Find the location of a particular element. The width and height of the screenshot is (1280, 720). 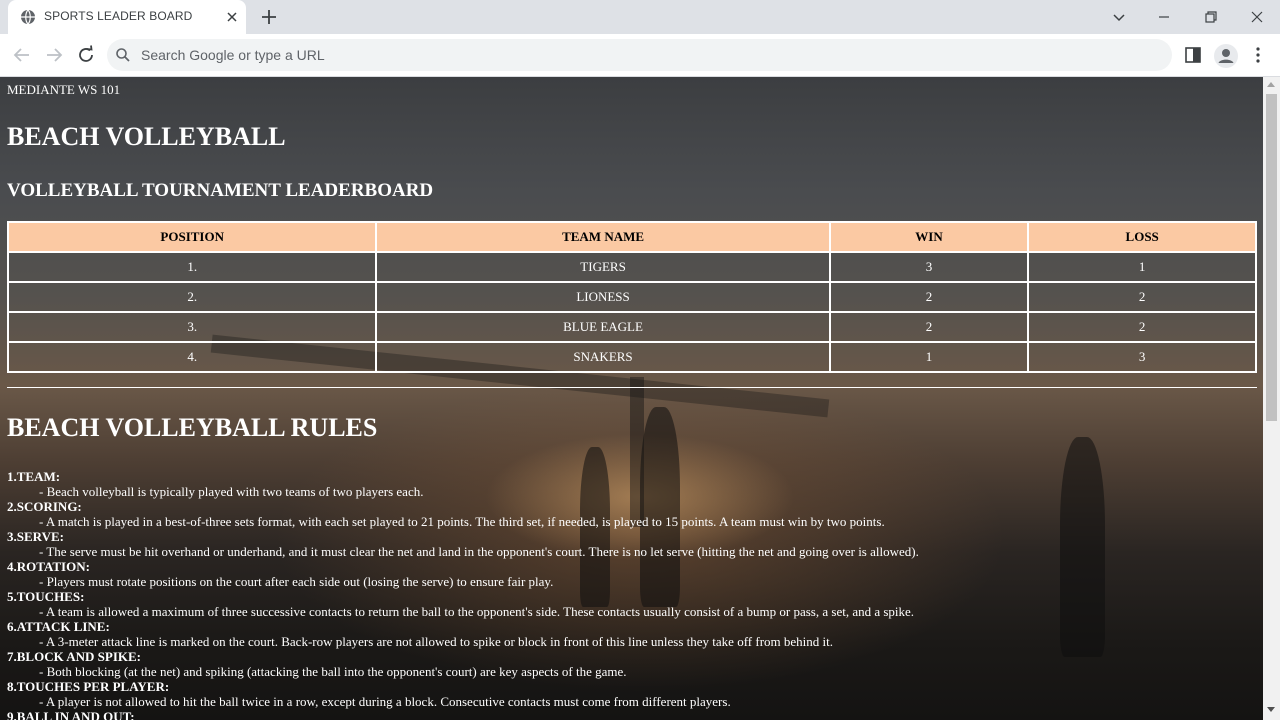

table-row: 4. SNAKERS 1 3 is located at coordinates (631, 357).